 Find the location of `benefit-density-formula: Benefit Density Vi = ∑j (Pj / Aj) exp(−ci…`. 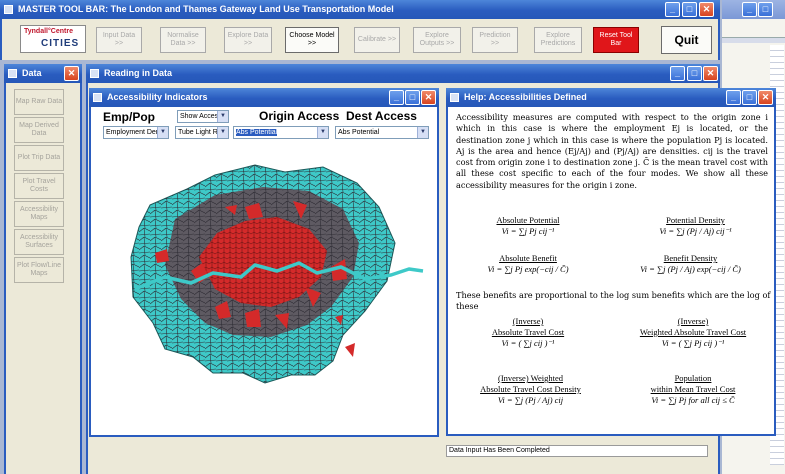

benefit-density-formula: Benefit Density Vi = ∑j (Pj / Aj) exp(−ci… is located at coordinates (690, 263).